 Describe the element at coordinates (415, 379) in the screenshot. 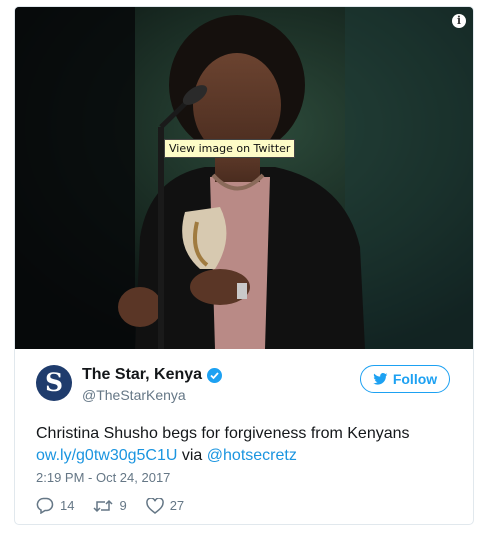

I see `follow-label: Follow` at that location.